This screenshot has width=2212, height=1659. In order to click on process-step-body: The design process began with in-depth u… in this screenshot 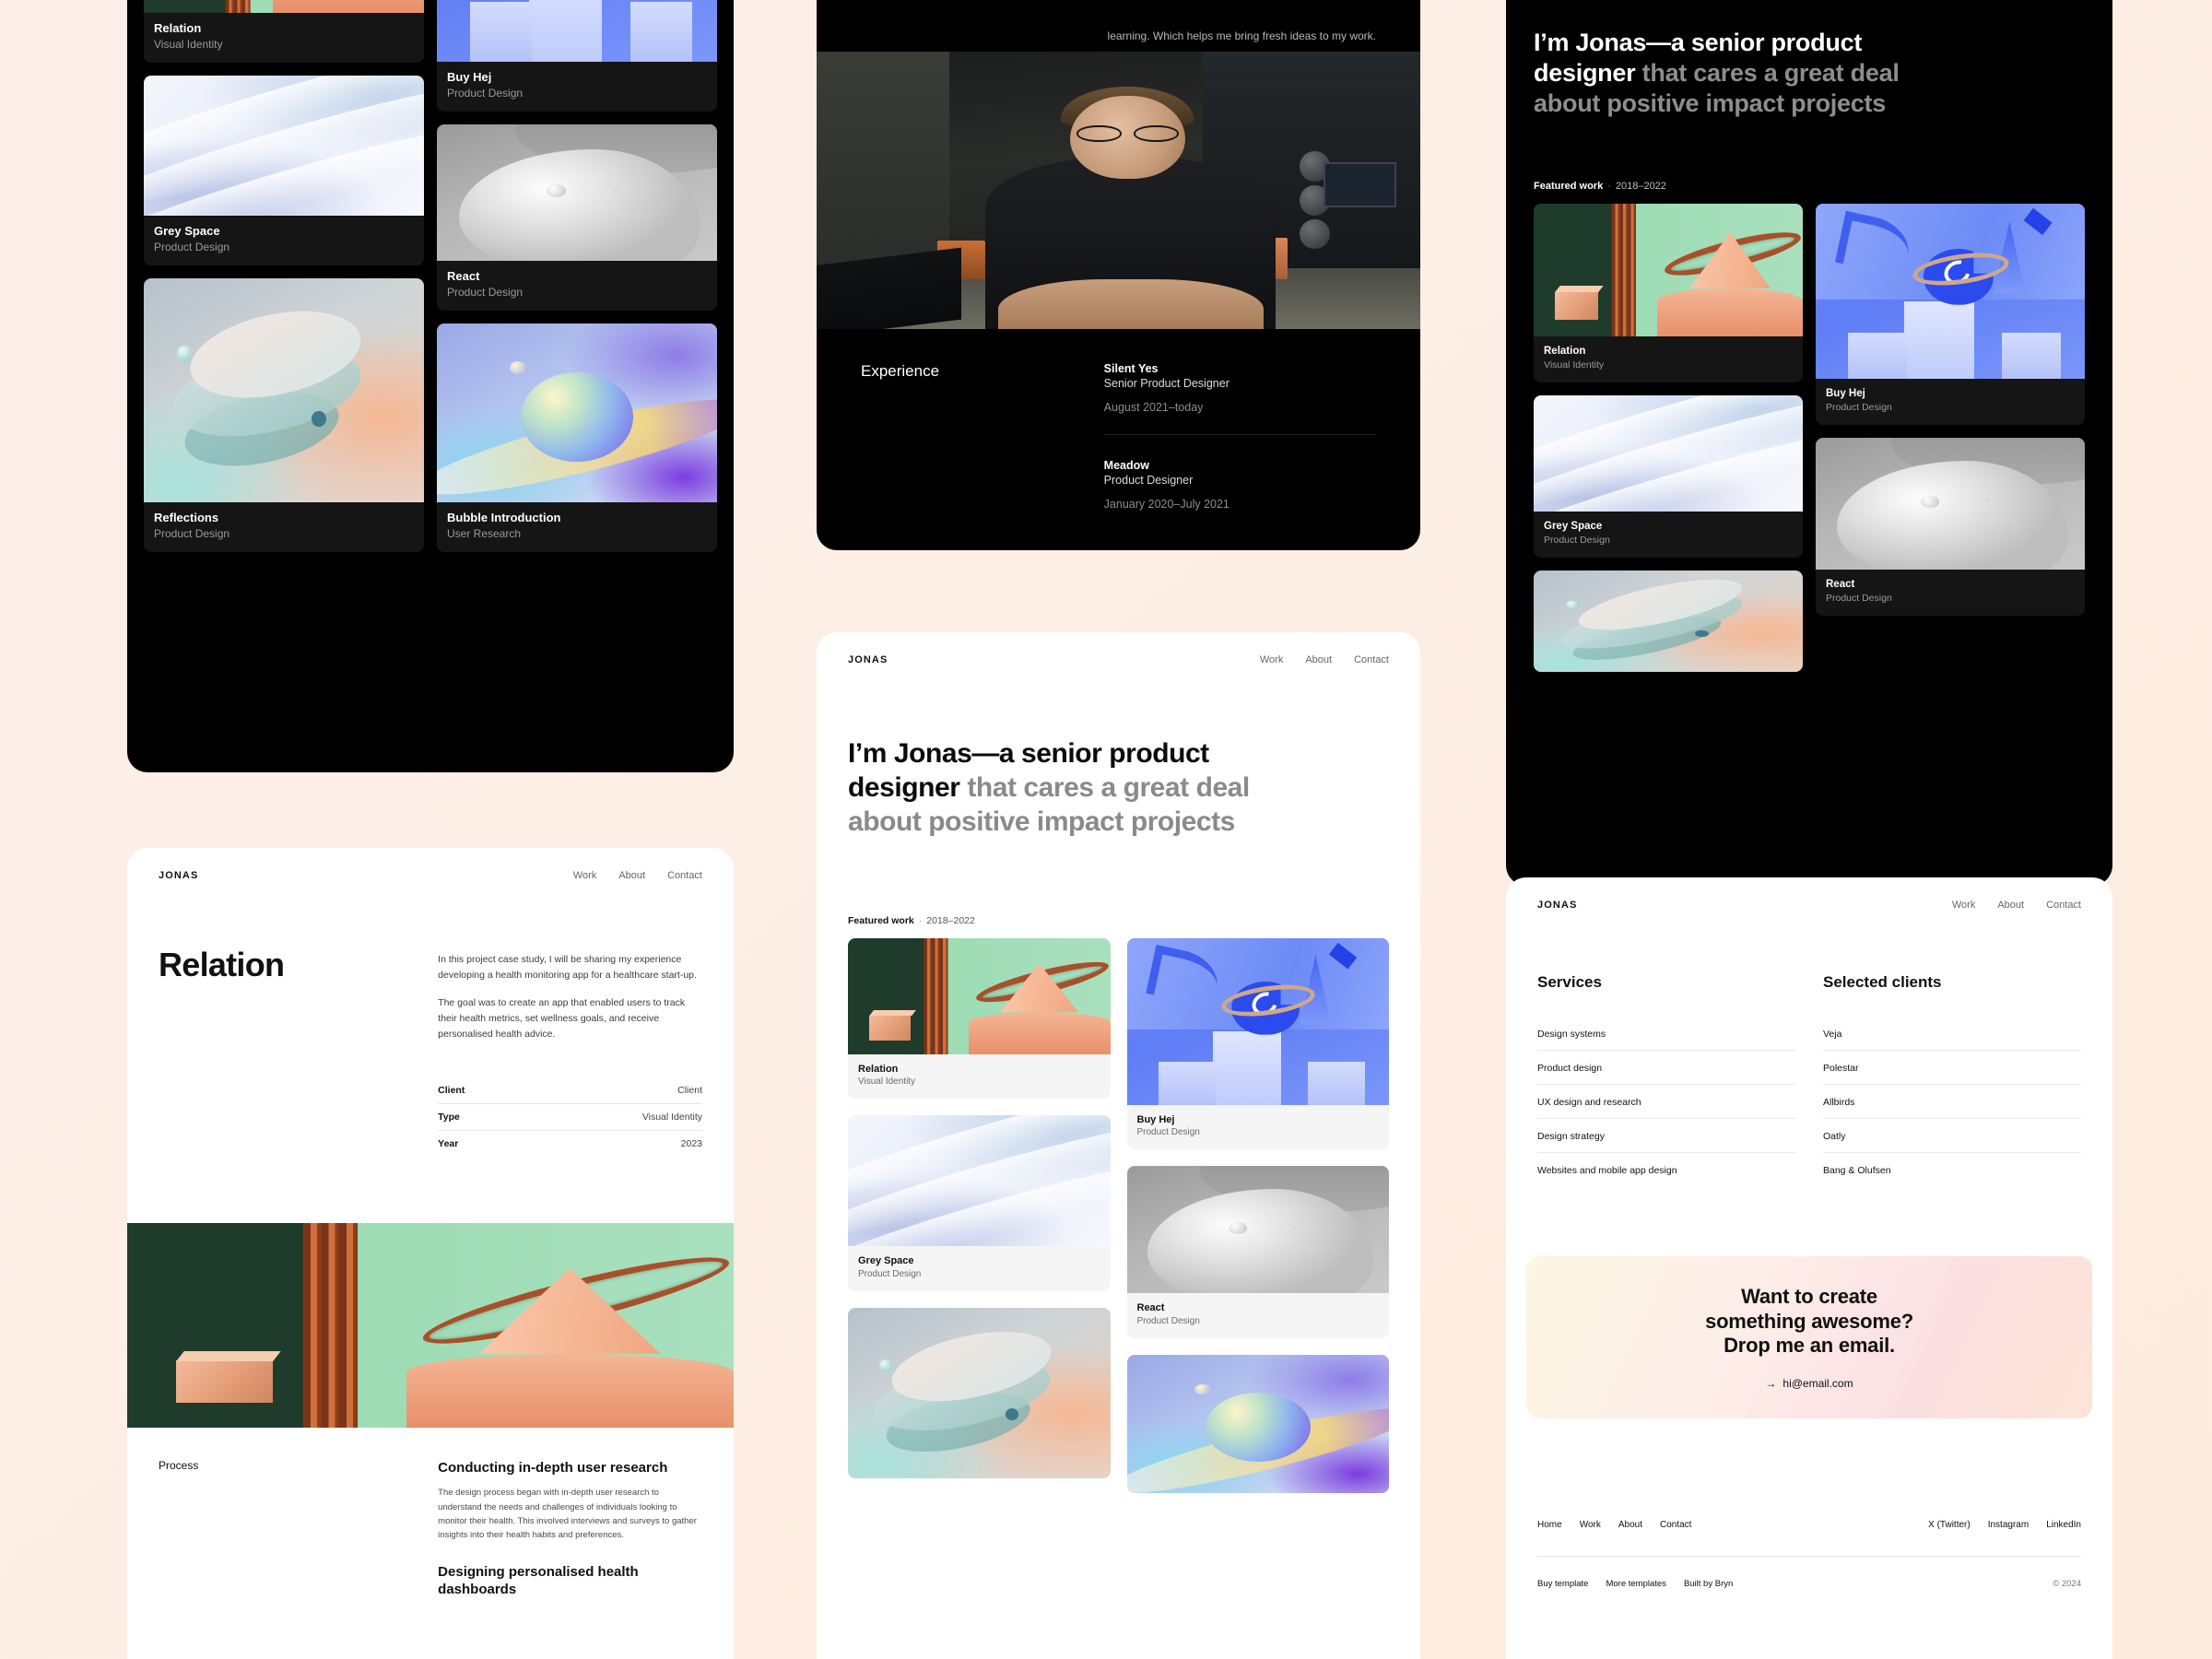, I will do `click(567, 1514)`.